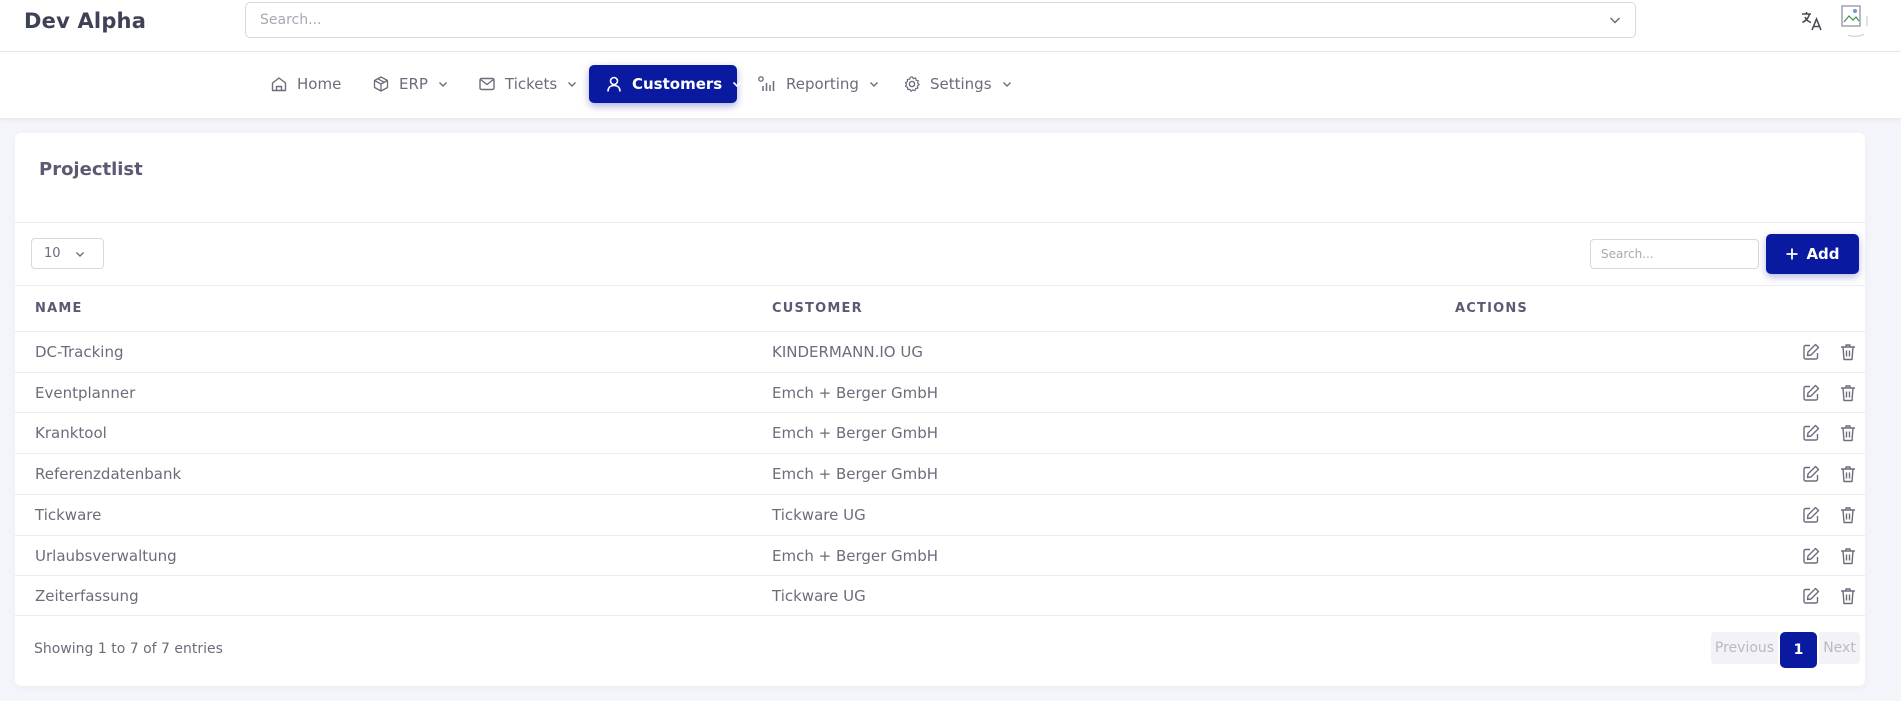 The height and width of the screenshot is (701, 1901). I want to click on table-row: Urlaubsverwaltung Emch + Berger GmbH, so click(940, 555).